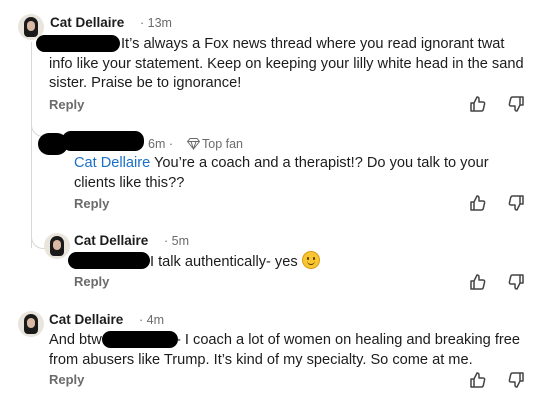 The width and height of the screenshot is (539, 400). What do you see at coordinates (112, 163) in the screenshot?
I see `mention-link: Cat Dellaire` at bounding box center [112, 163].